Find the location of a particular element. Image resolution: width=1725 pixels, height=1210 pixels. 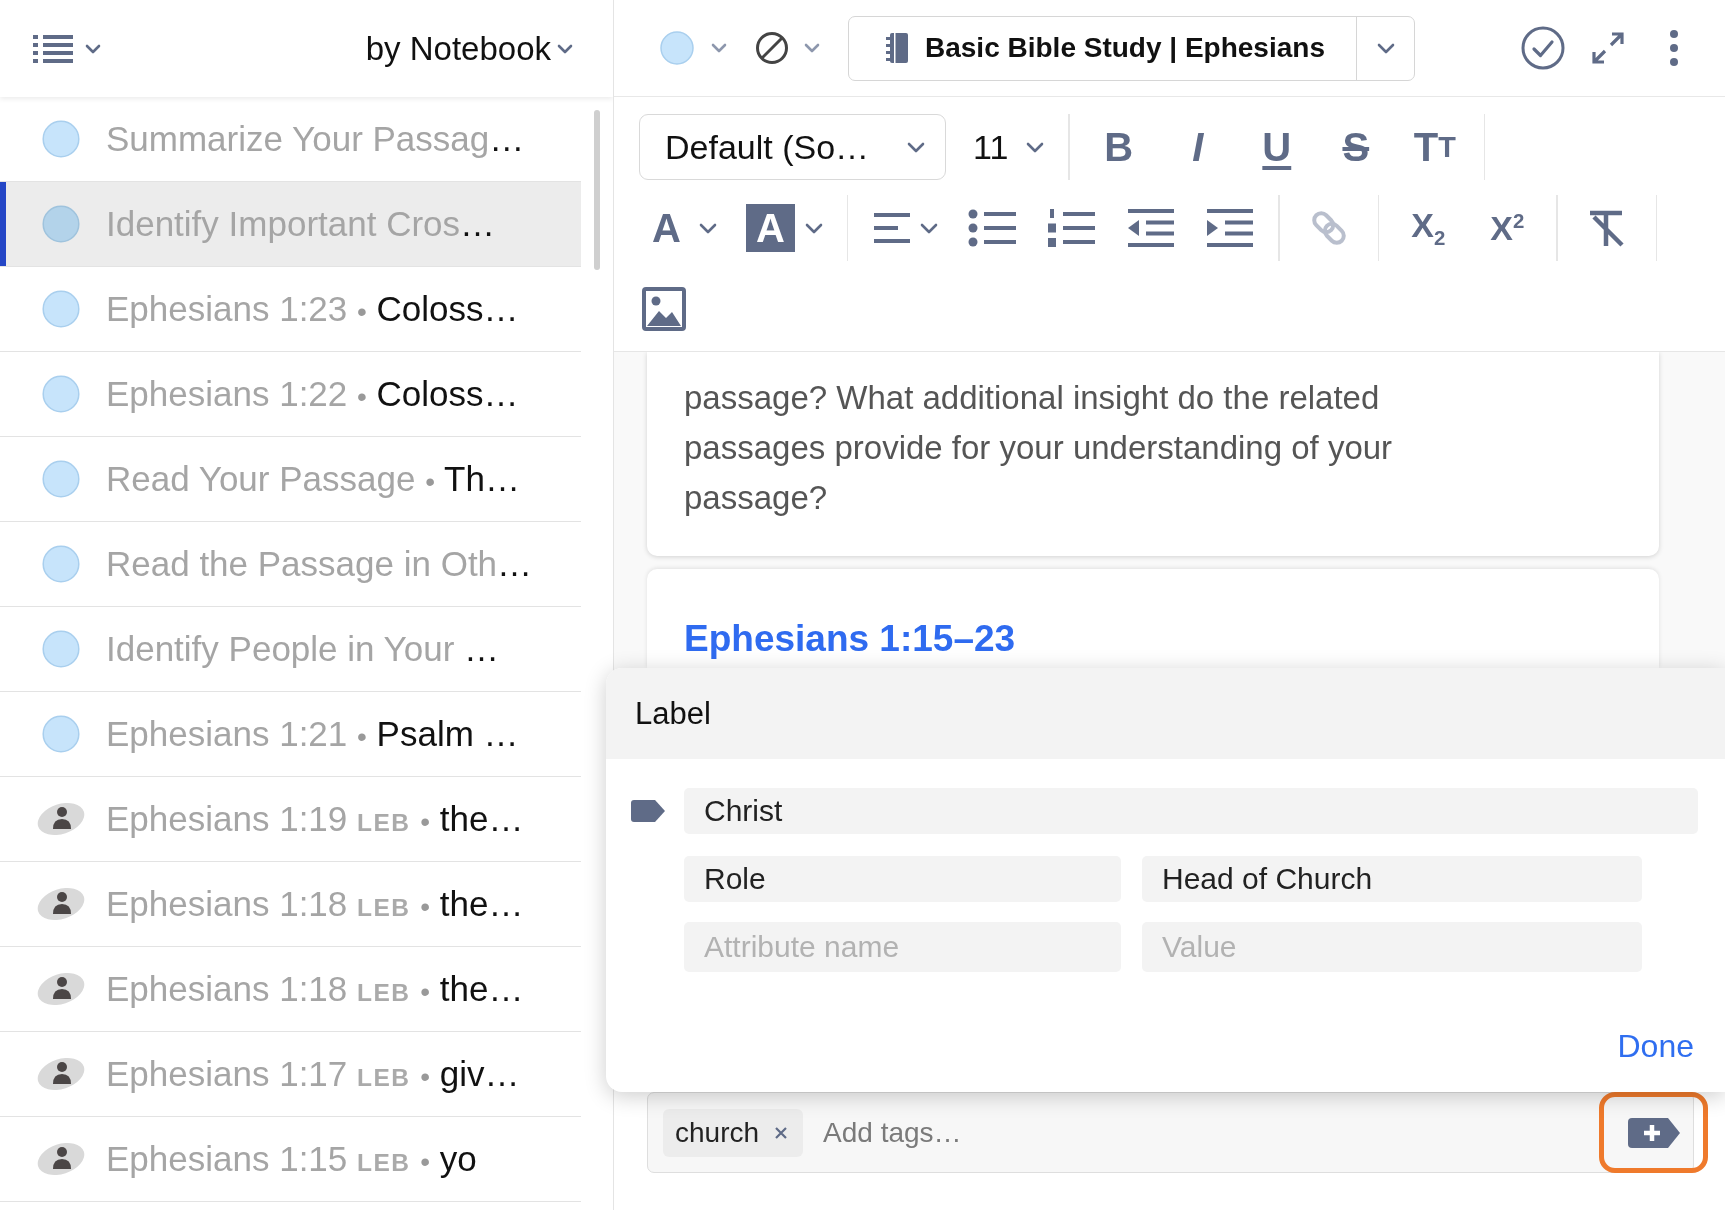

list-icon is located at coordinates (53, 48).